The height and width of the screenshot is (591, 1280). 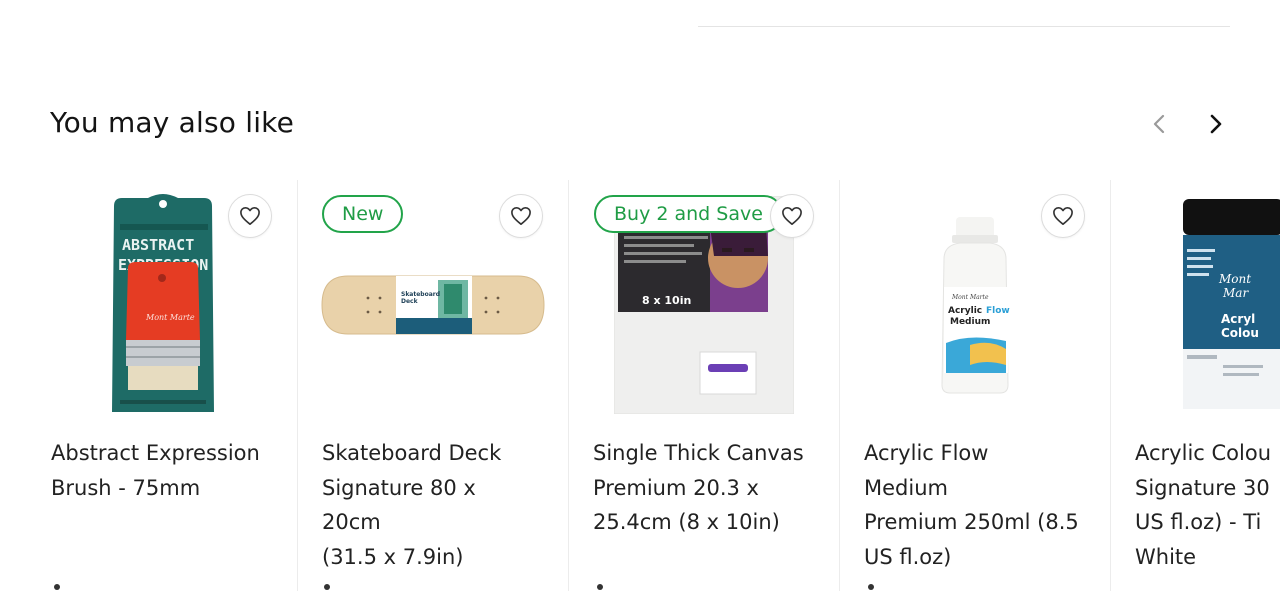 What do you see at coordinates (998, 311) in the screenshot?
I see `svg-text: Flow` at bounding box center [998, 311].